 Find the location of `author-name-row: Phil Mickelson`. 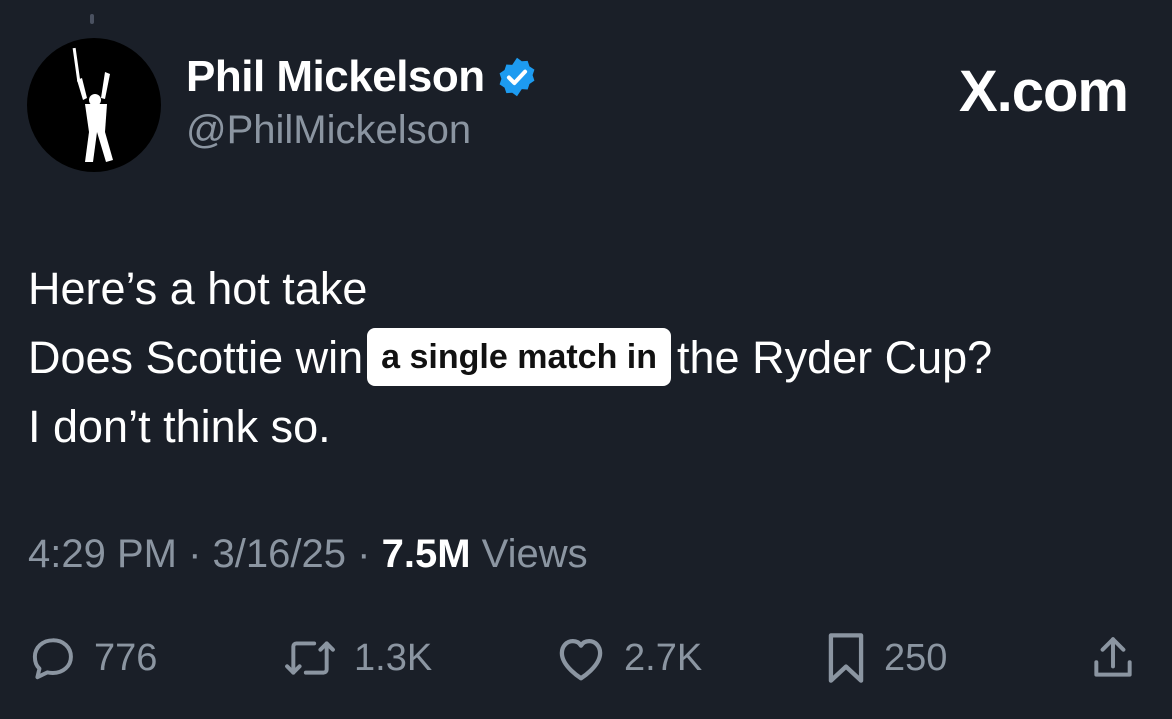

author-name-row: Phil Mickelson is located at coordinates (362, 77).